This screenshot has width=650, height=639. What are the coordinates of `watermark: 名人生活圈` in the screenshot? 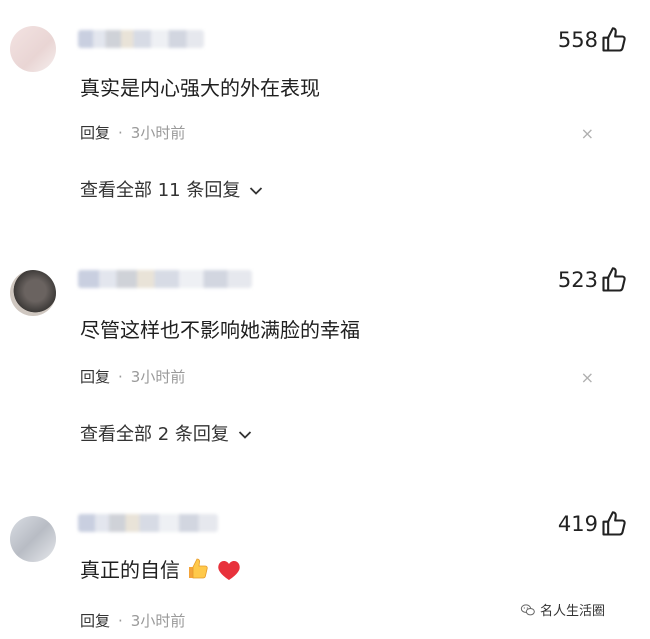 It's located at (562, 609).